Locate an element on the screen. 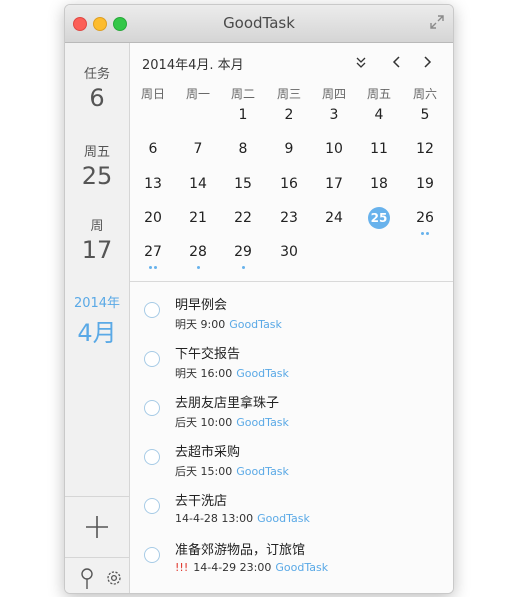 This screenshot has width=518, height=597. calendar-day: 2 is located at coordinates (289, 115).